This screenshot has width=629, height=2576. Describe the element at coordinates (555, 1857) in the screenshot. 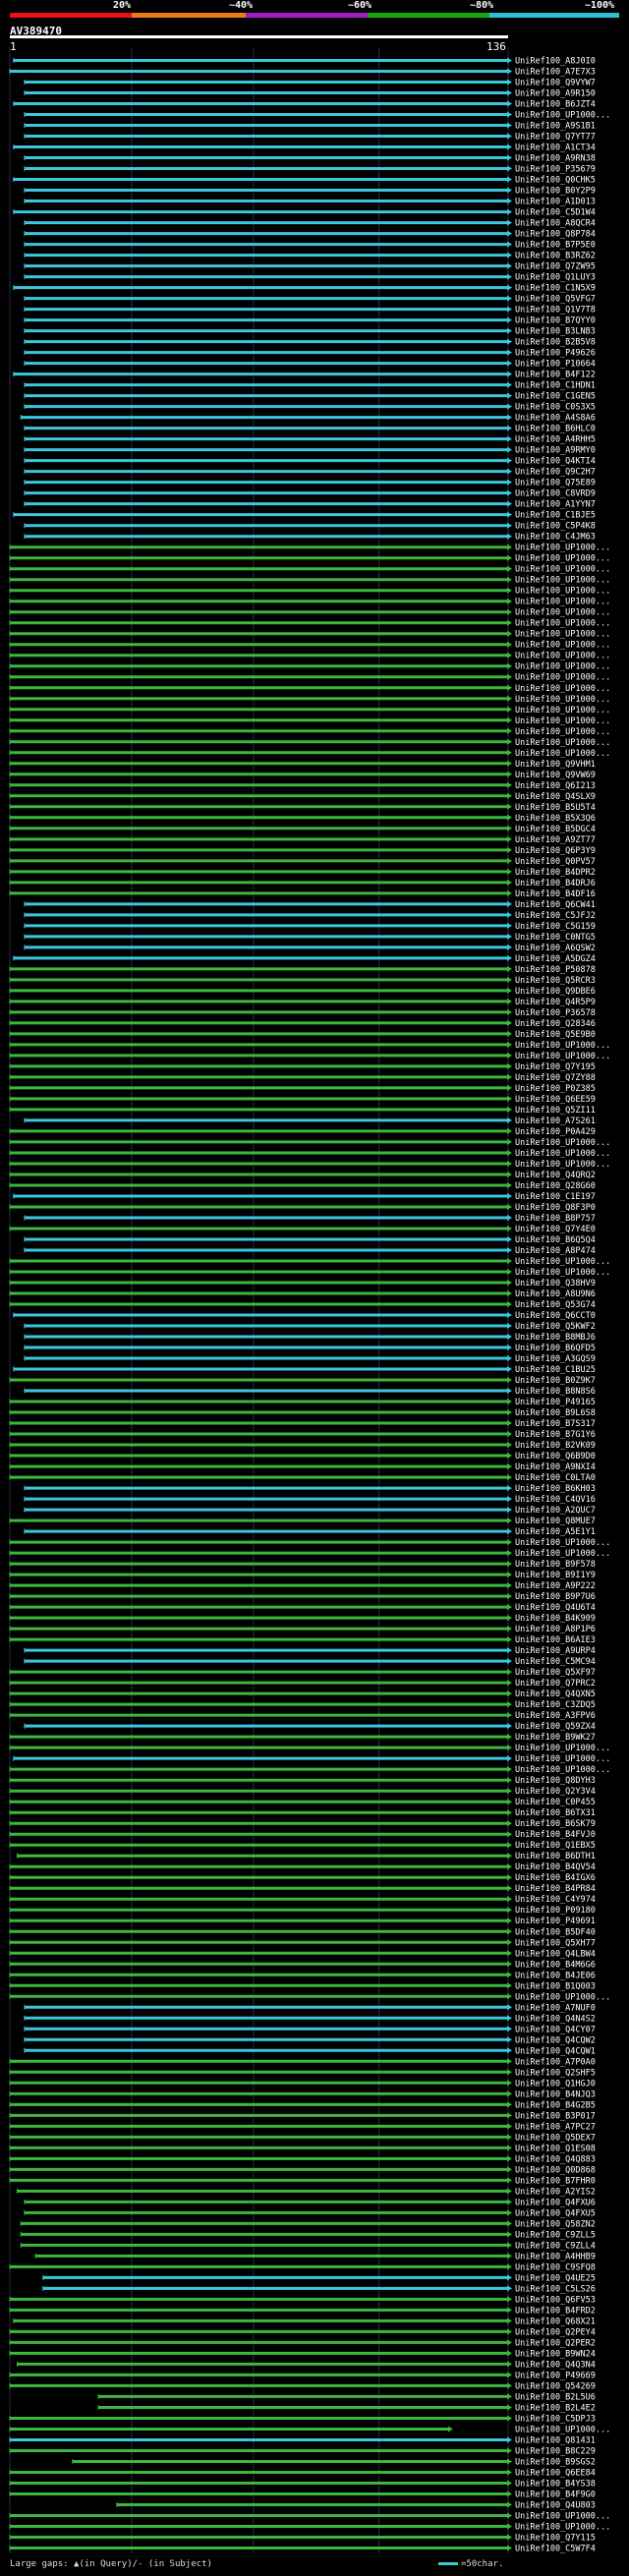

I see `hit-label: UniRef100_B6DTH1` at that location.